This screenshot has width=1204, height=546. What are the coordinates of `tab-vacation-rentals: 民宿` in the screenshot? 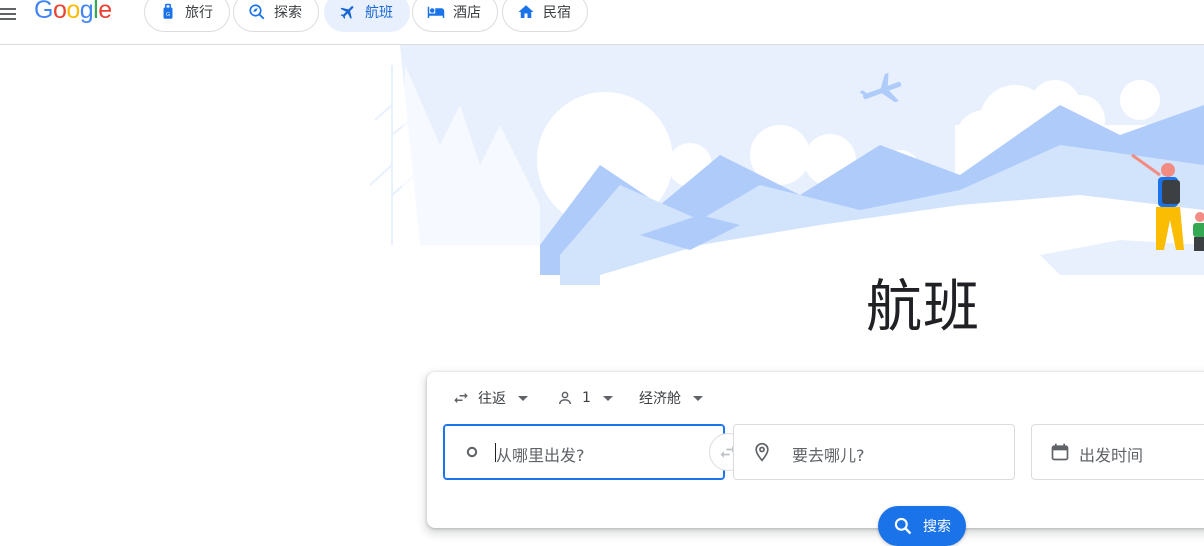 It's located at (545, 16).